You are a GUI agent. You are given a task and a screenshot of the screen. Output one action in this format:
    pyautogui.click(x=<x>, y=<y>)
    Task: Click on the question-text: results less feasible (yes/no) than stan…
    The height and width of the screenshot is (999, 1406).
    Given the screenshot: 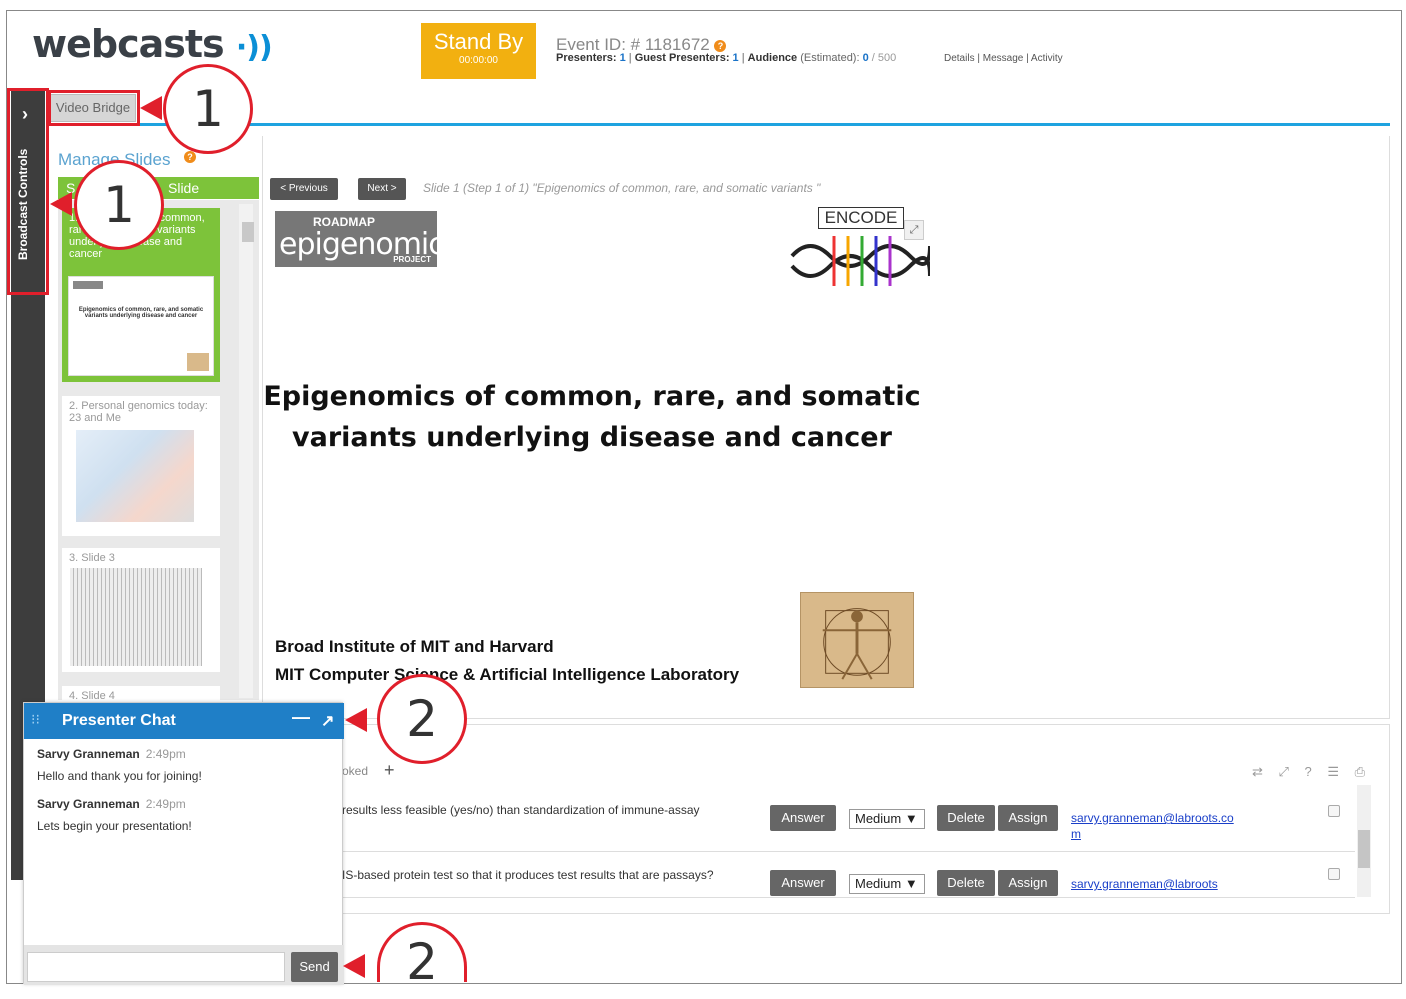 What is the action you would take?
    pyautogui.click(x=521, y=810)
    